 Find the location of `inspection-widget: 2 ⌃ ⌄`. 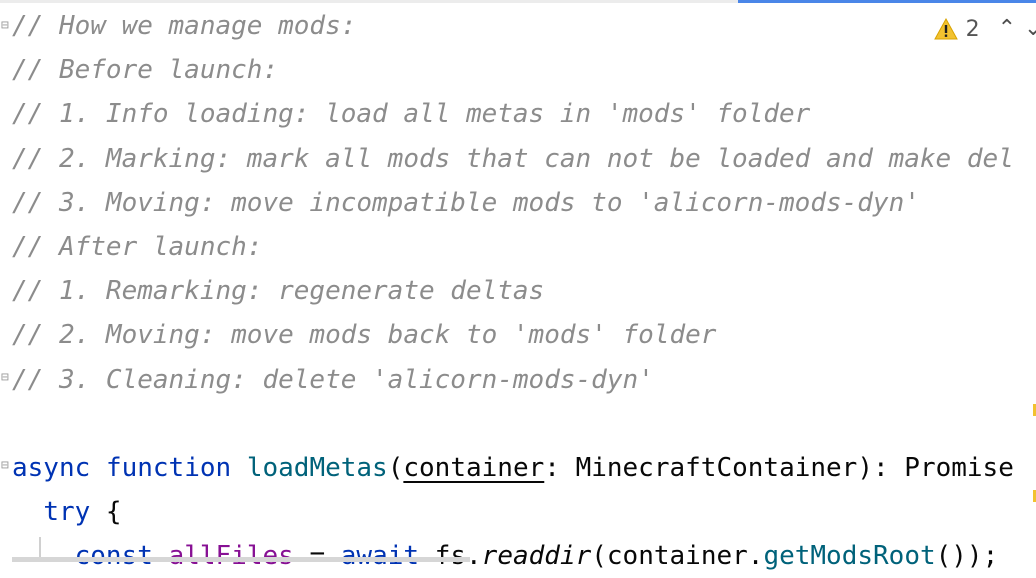

inspection-widget: 2 ⌃ ⌄ is located at coordinates (982, 29).